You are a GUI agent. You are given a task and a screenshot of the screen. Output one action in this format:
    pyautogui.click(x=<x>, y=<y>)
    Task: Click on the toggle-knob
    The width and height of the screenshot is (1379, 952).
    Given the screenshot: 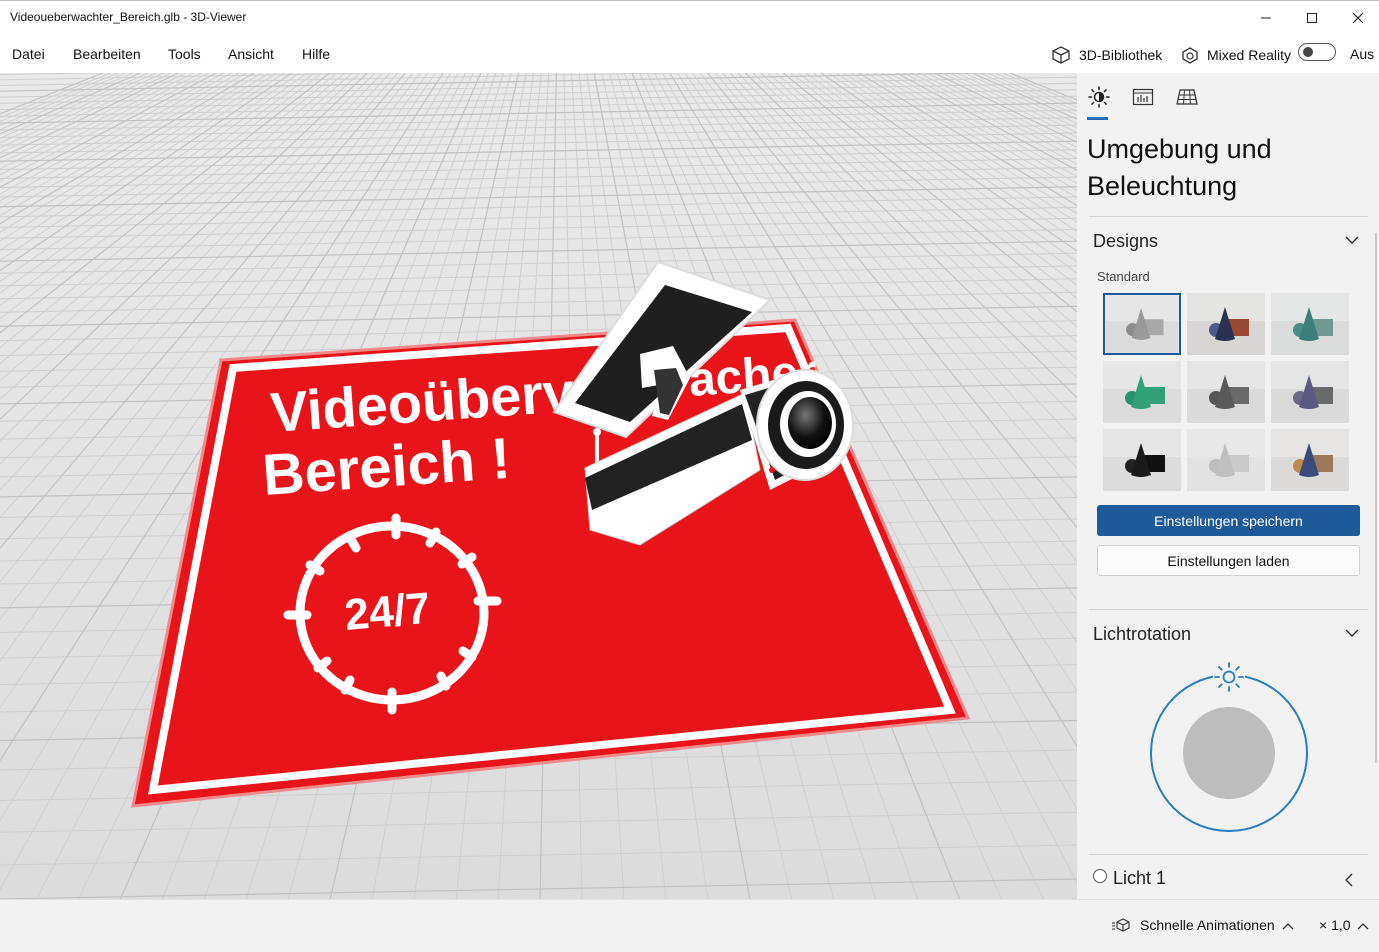 What is the action you would take?
    pyautogui.click(x=1308, y=52)
    